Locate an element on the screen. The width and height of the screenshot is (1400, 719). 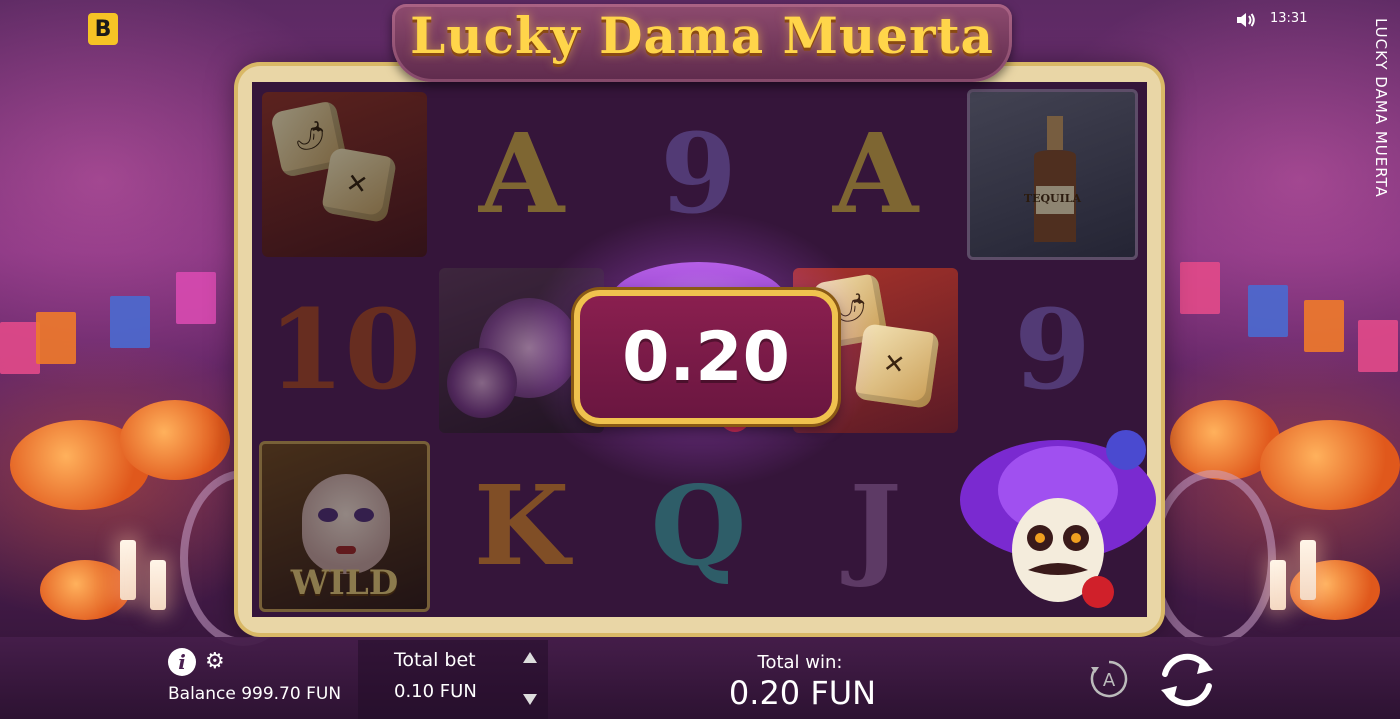
tequila-bottle-icon is located at coordinates (1055, 178).